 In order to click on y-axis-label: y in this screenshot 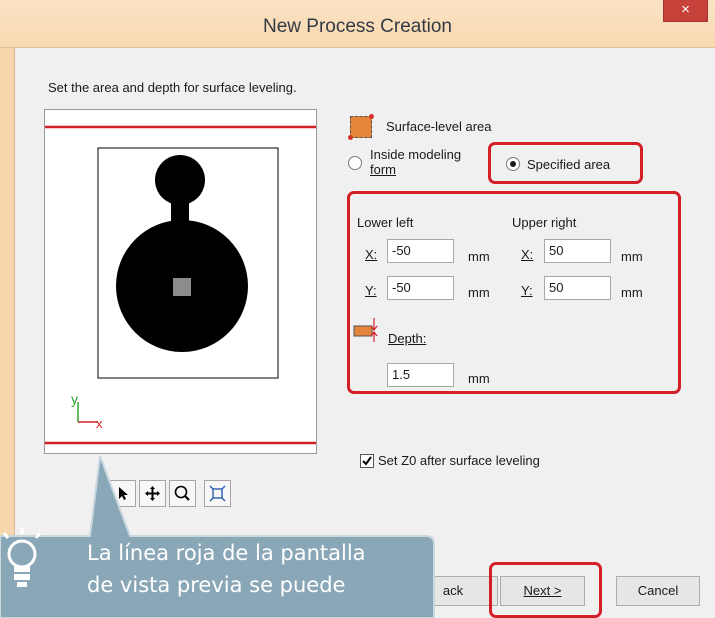, I will do `click(74, 399)`.